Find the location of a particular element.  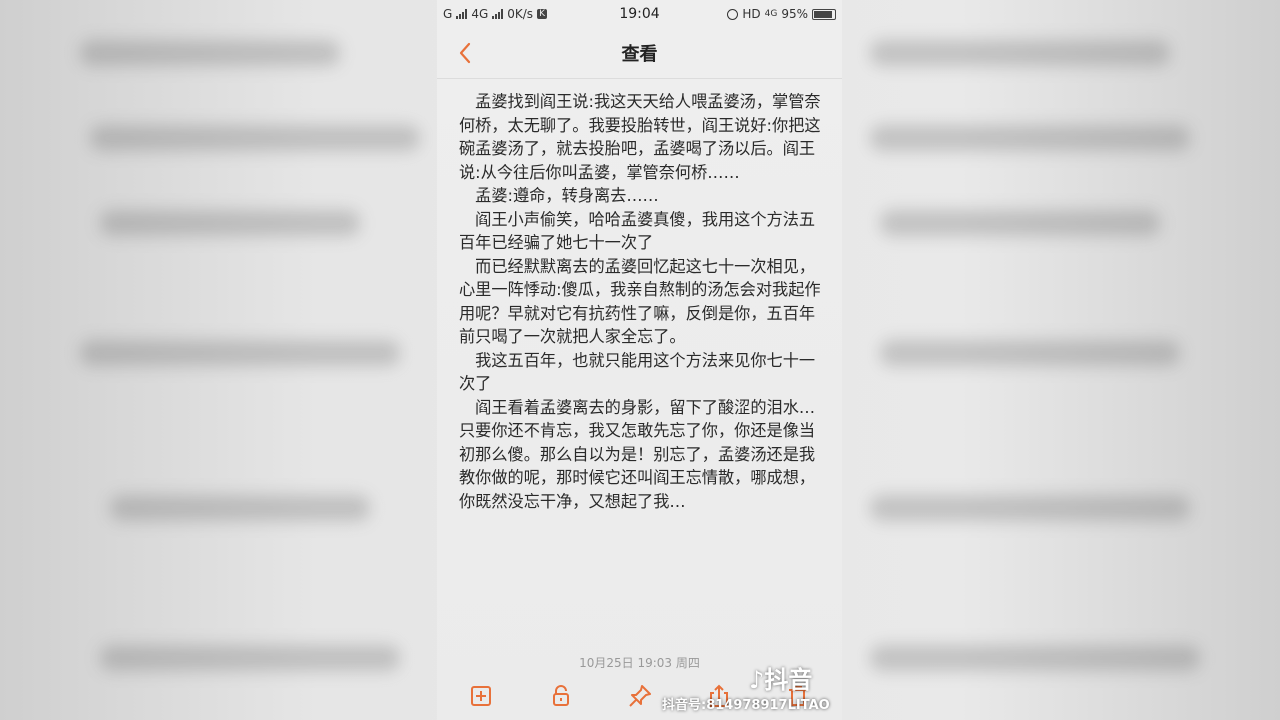

network-type-label: G is located at coordinates (448, 14).